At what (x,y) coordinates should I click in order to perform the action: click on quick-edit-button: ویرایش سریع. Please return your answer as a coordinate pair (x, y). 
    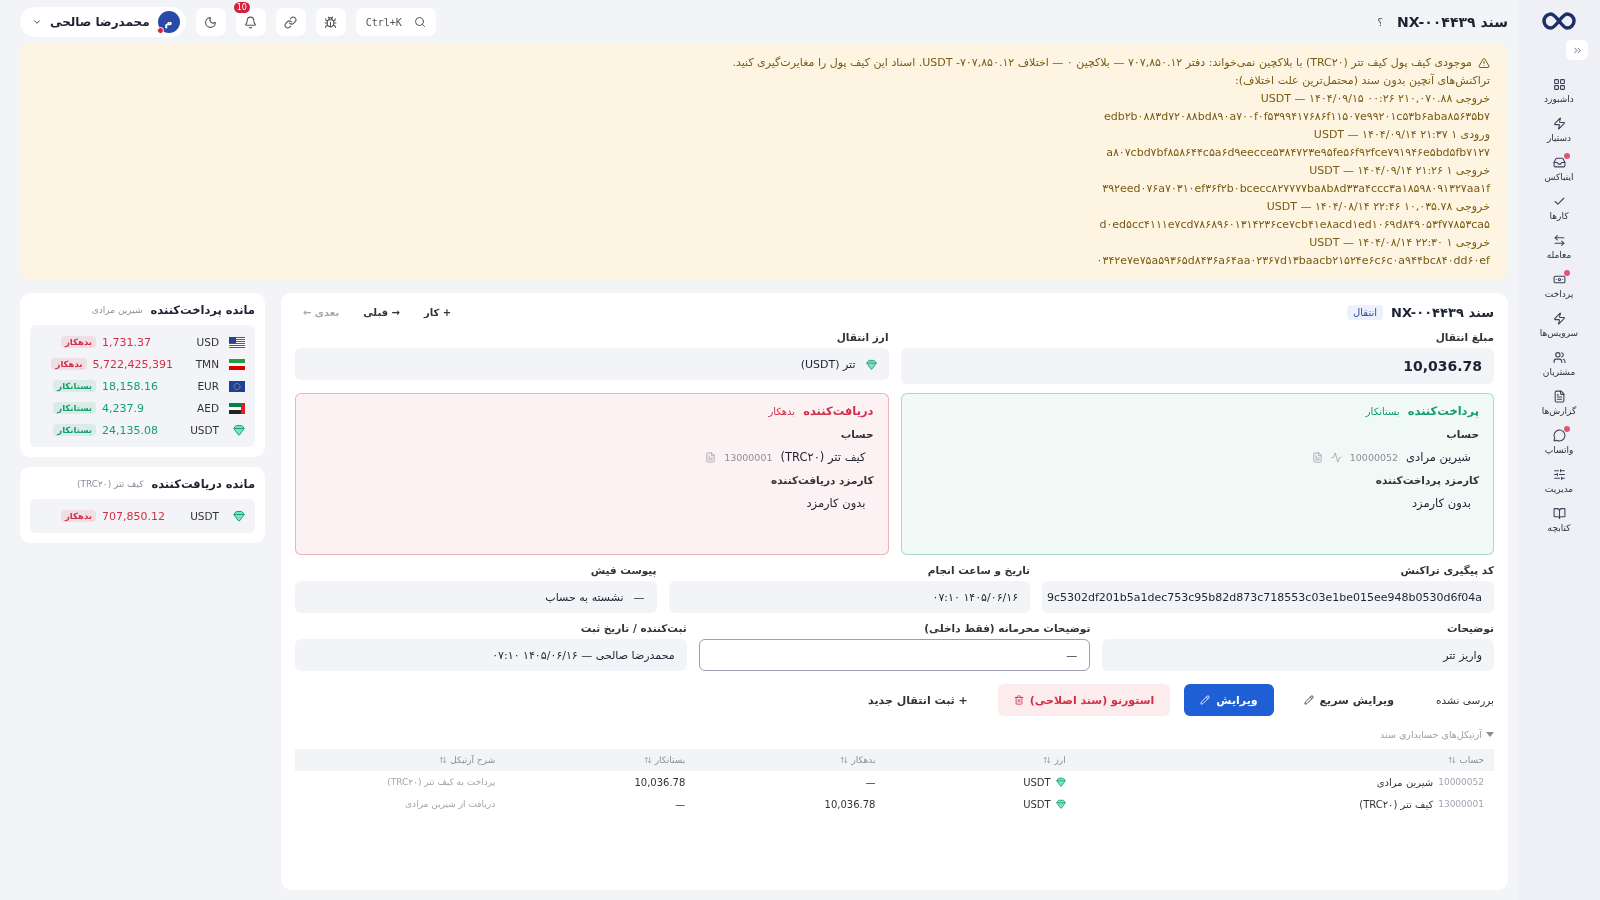
    Looking at the image, I should click on (1348, 700).